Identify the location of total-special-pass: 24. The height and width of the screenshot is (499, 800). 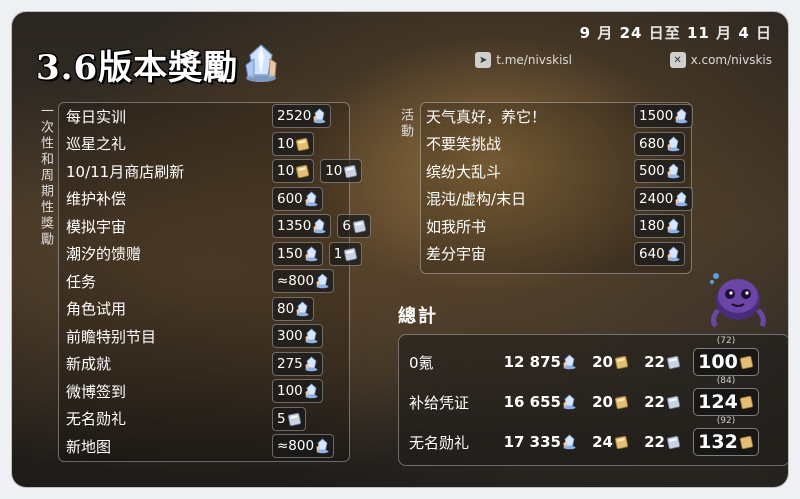
(602, 442).